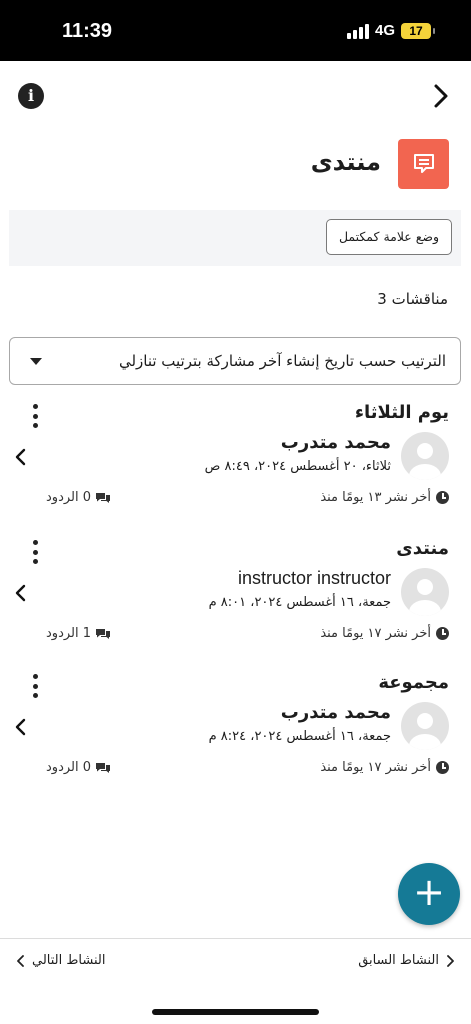 This screenshot has width=471, height=1024. Describe the element at coordinates (401, 412) in the screenshot. I see `discussion-subject: يوم الثلاثاء` at that location.